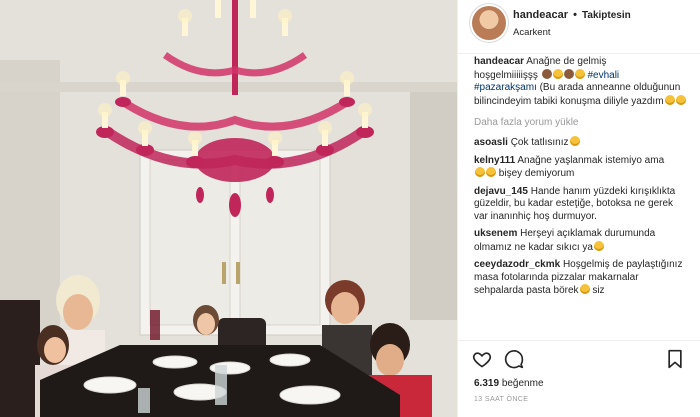  I want to click on header-username: handeacar, so click(540, 15).